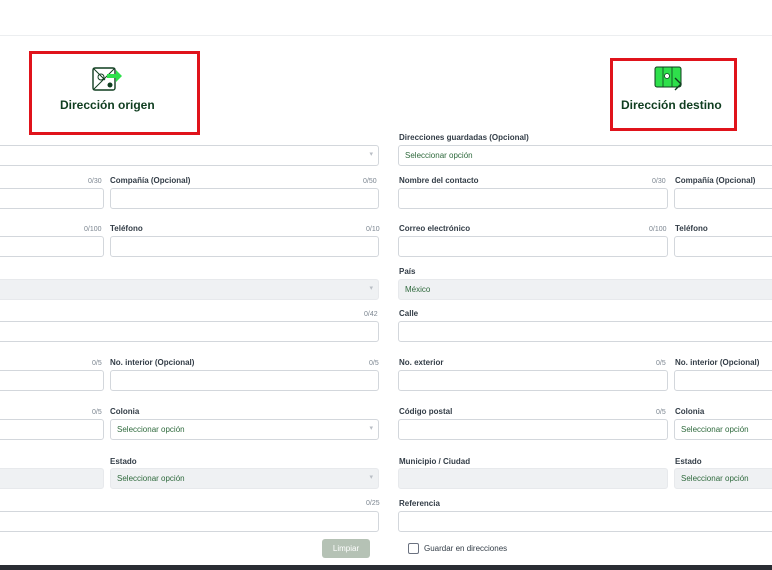 This screenshot has height=570, width=772. I want to click on dest-country-label: País, so click(407, 271).